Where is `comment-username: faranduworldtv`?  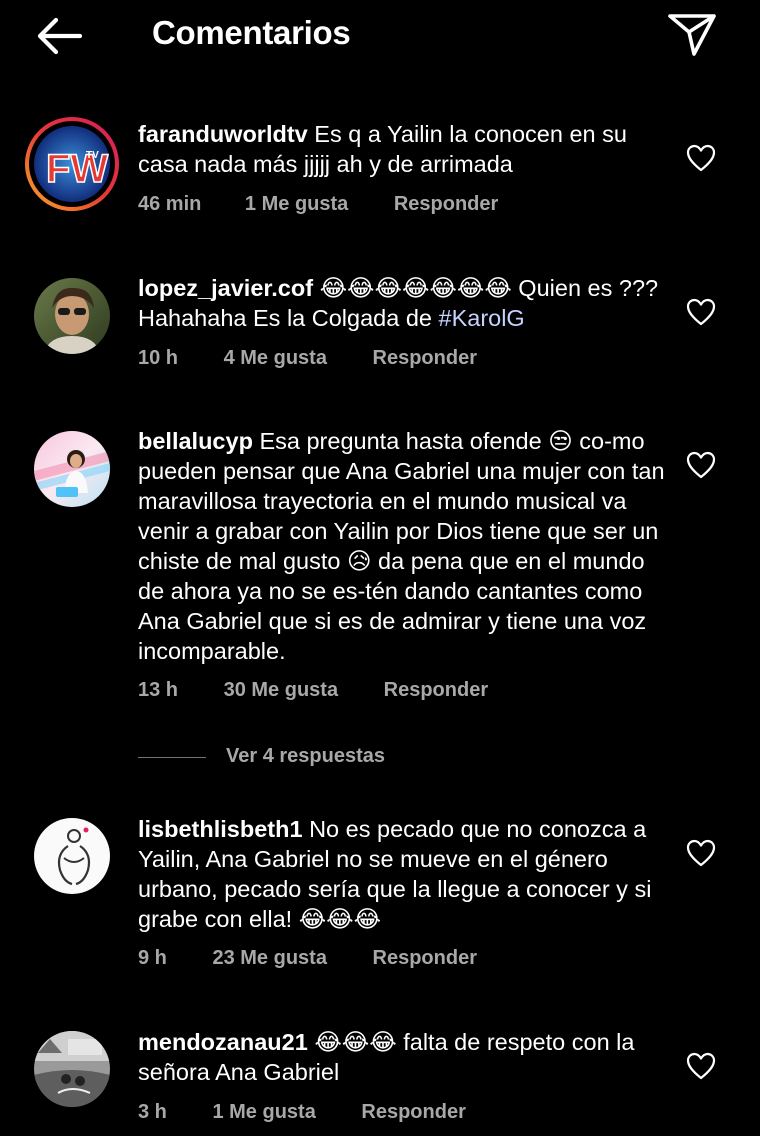 comment-username: faranduworldtv is located at coordinates (223, 134).